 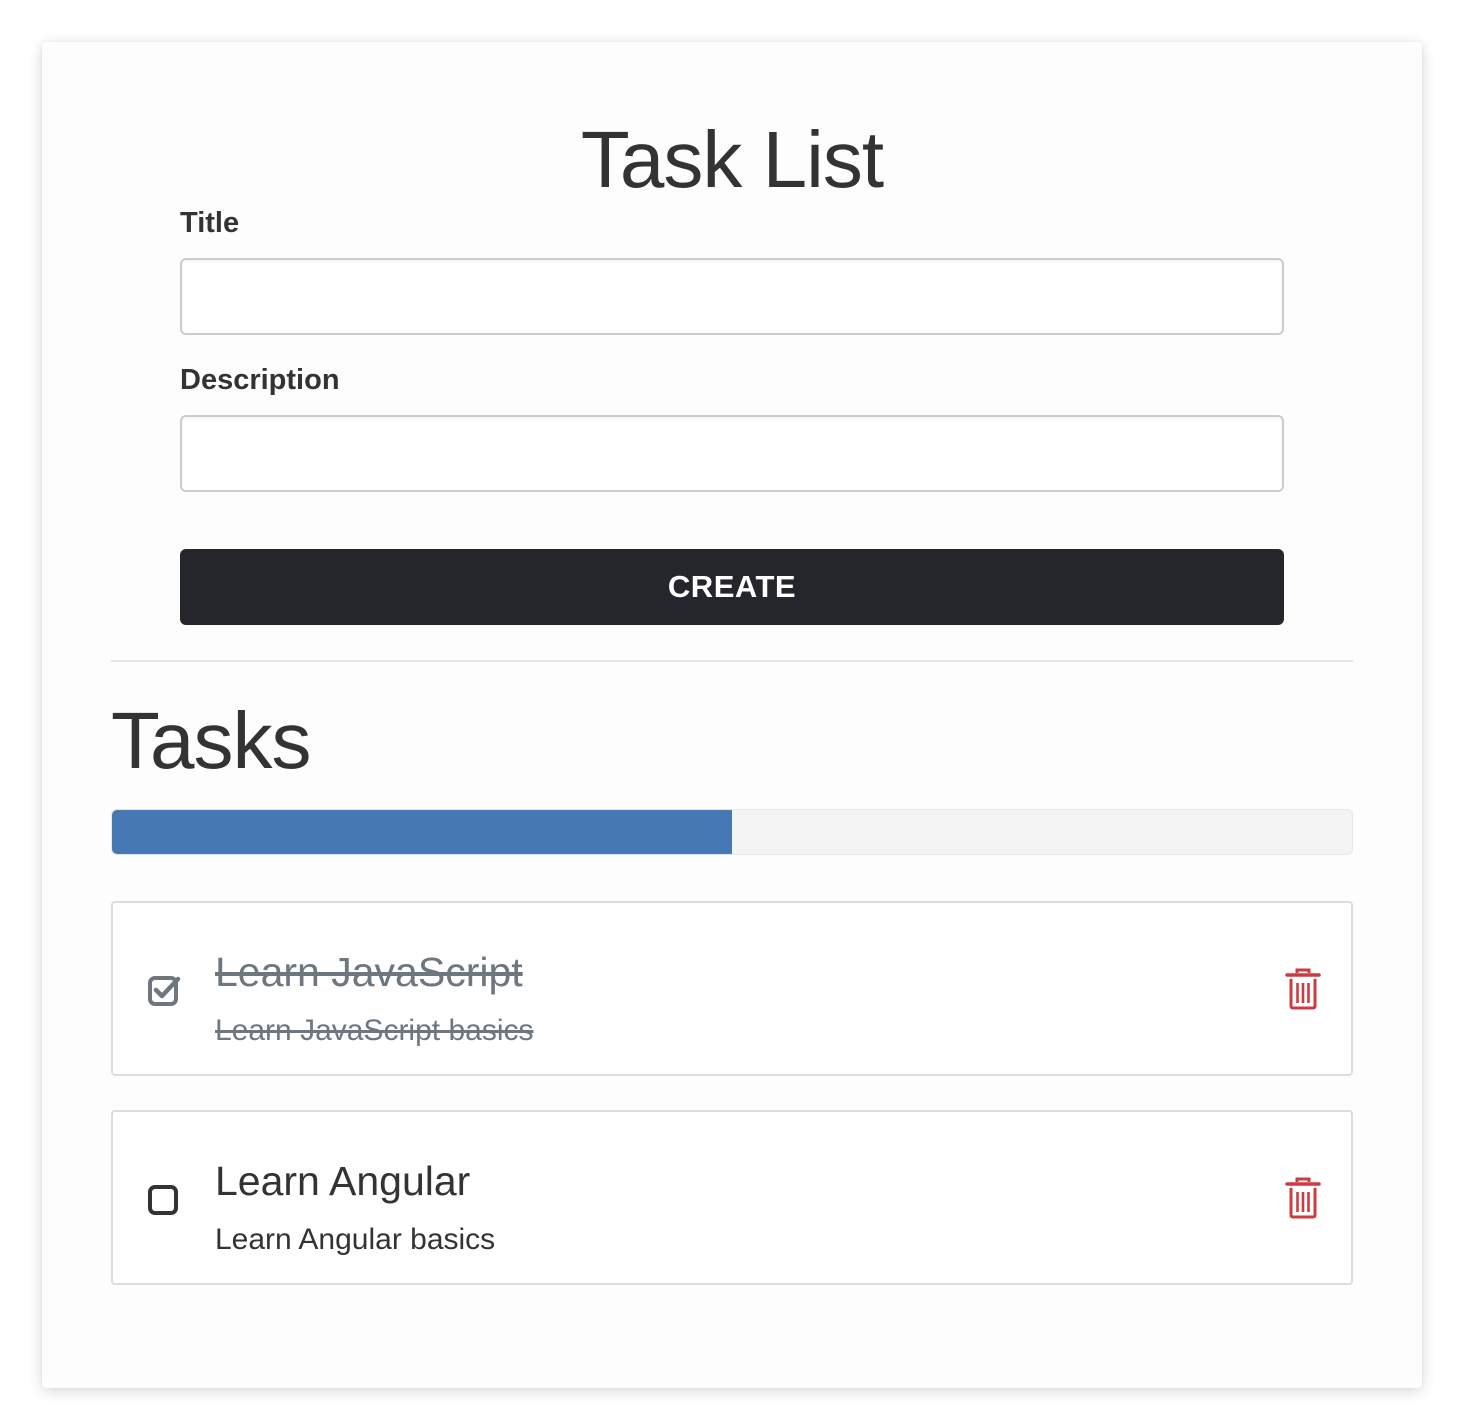 What do you see at coordinates (732, 296) in the screenshot?
I see `title-input` at bounding box center [732, 296].